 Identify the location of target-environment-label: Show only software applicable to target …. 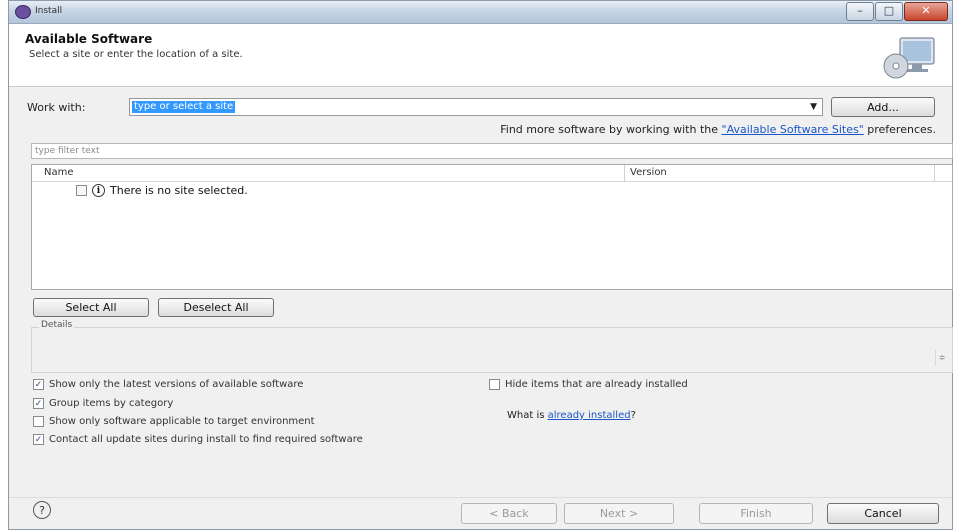
(182, 421).